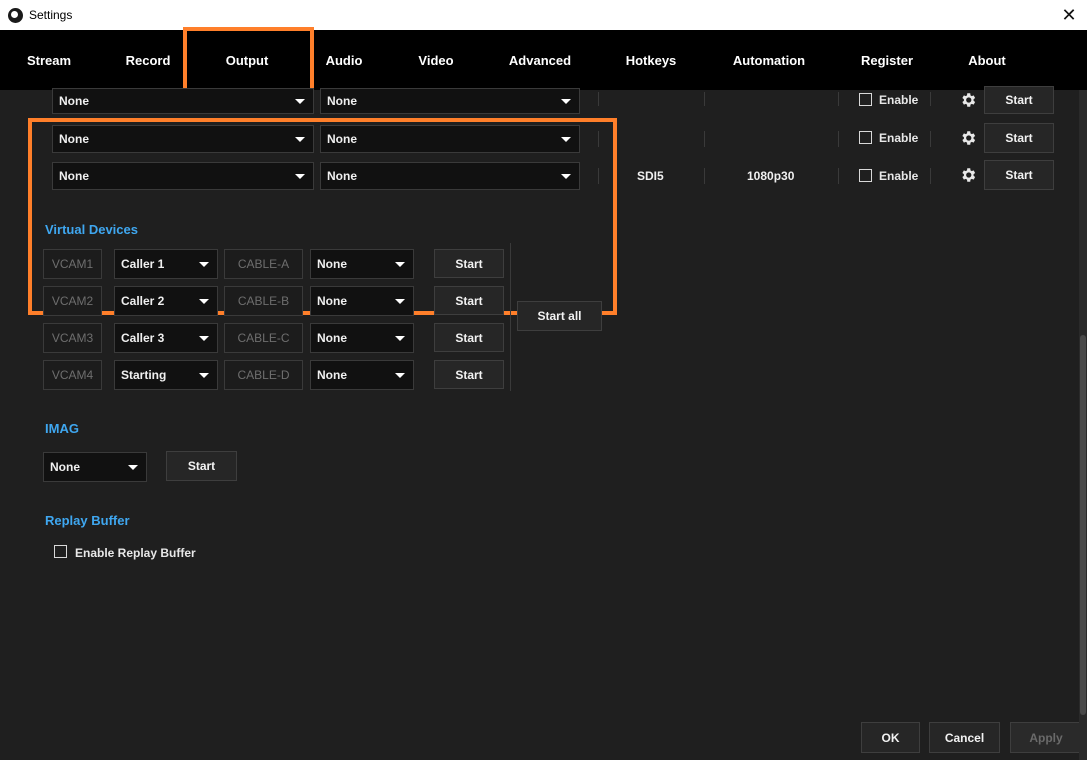 The width and height of the screenshot is (1087, 760). What do you see at coordinates (964, 737) in the screenshot?
I see `cancel-button: Cancel` at bounding box center [964, 737].